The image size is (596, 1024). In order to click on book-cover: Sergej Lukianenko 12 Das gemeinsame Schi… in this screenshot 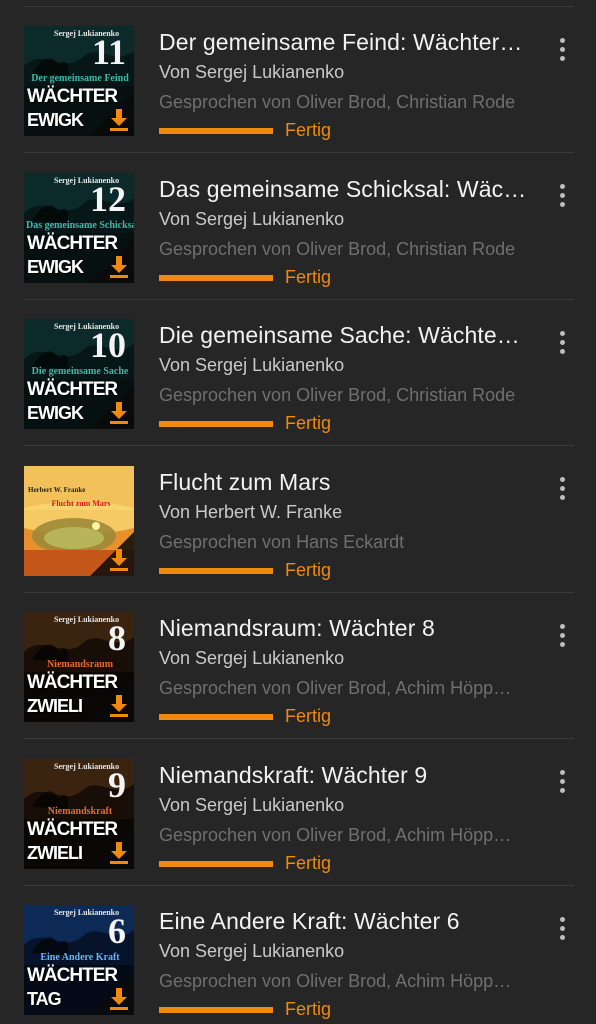, I will do `click(79, 227)`.